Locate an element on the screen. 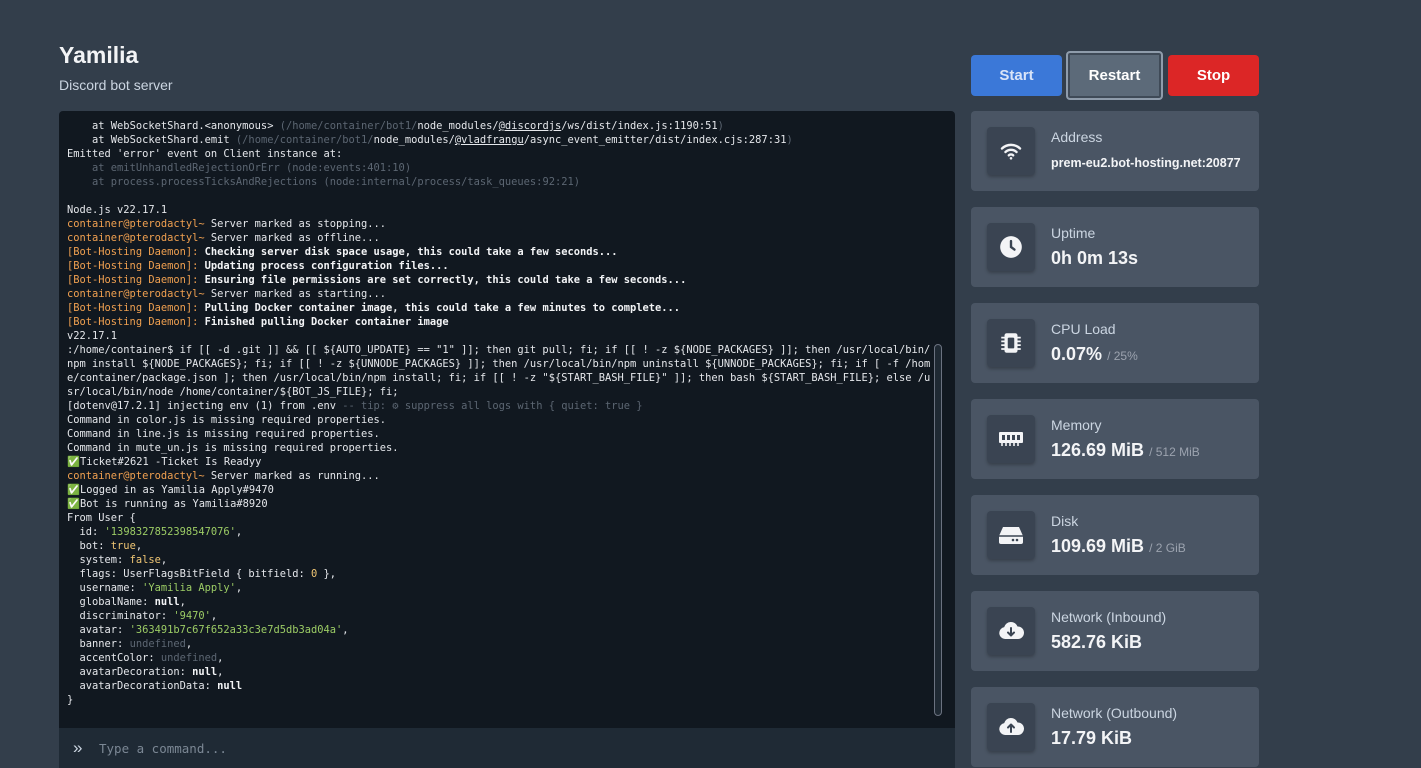  cloud-download-icon is located at coordinates (1011, 631).